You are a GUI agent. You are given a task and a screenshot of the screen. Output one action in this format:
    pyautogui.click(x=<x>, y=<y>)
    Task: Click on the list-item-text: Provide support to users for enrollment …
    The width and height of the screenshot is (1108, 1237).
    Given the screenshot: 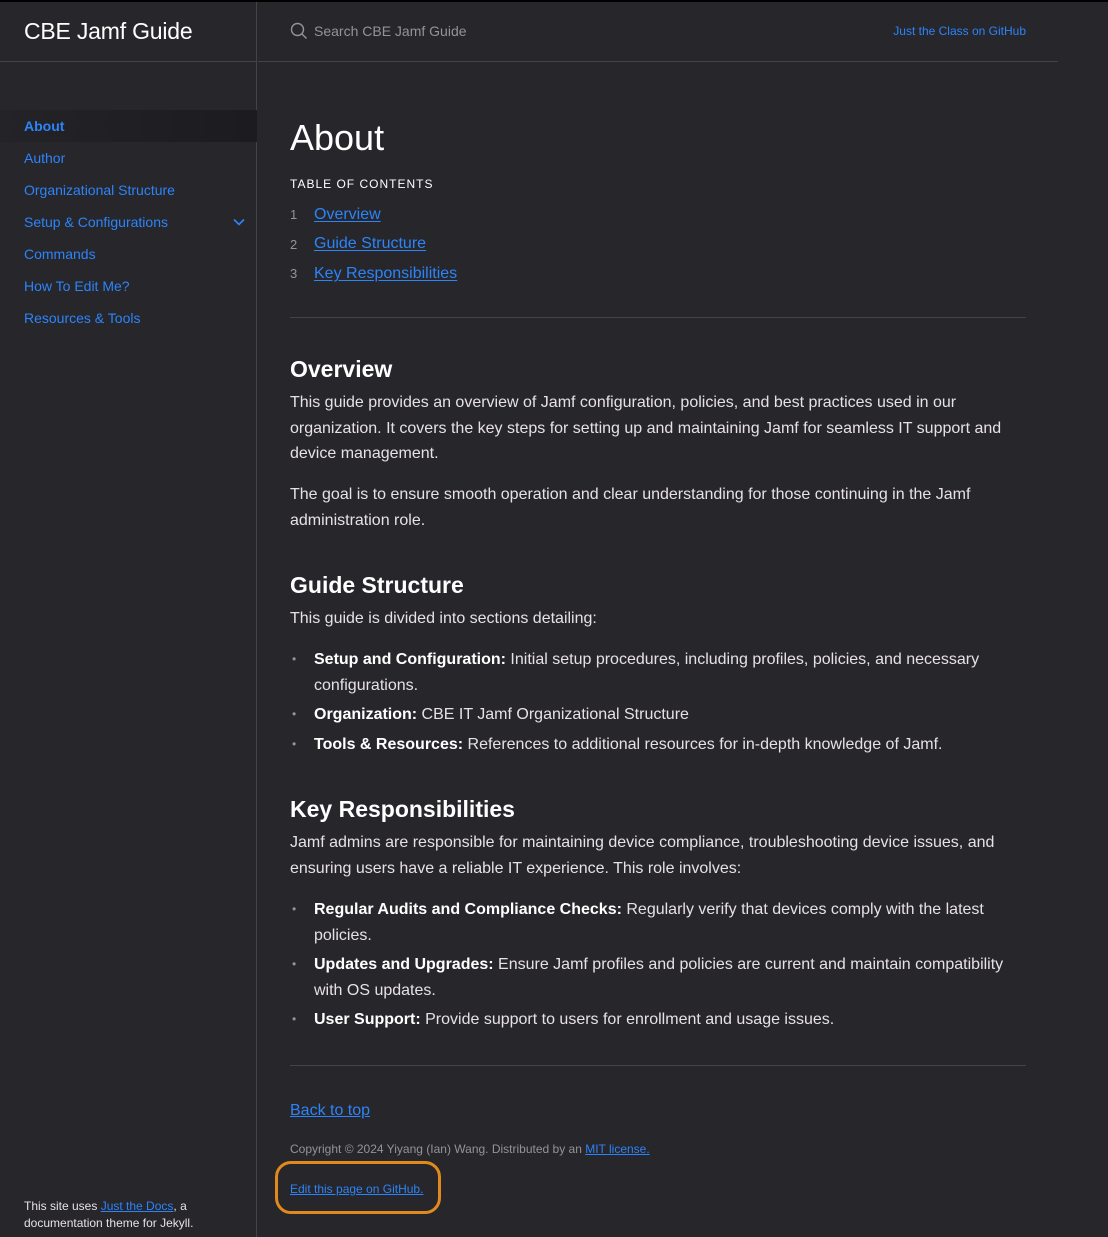 What is the action you would take?
    pyautogui.click(x=627, y=1020)
    